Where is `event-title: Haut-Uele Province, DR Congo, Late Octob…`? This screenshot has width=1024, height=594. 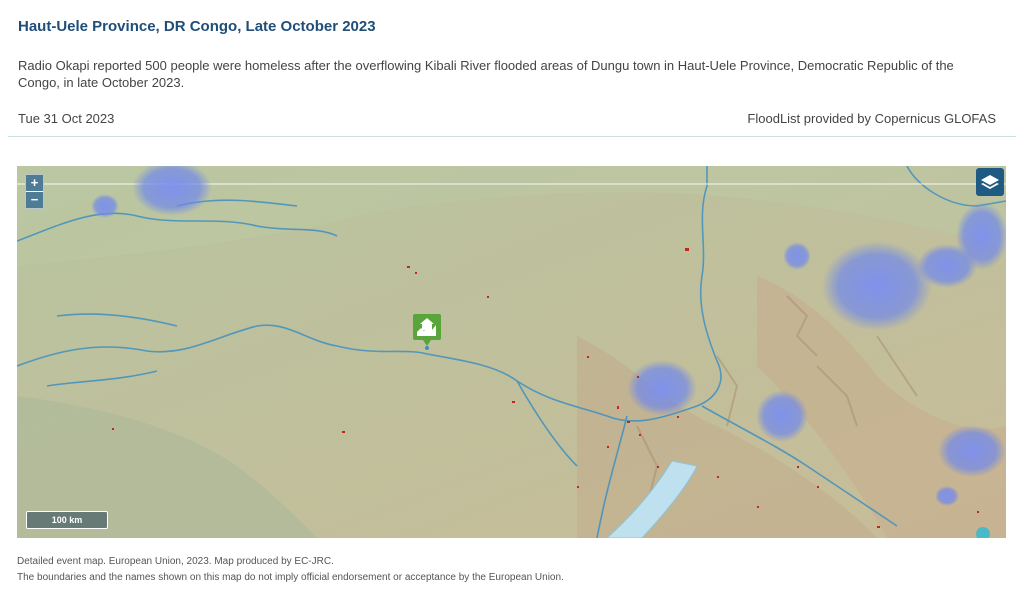
event-title: Haut-Uele Province, DR Congo, Late Octob… is located at coordinates (197, 26).